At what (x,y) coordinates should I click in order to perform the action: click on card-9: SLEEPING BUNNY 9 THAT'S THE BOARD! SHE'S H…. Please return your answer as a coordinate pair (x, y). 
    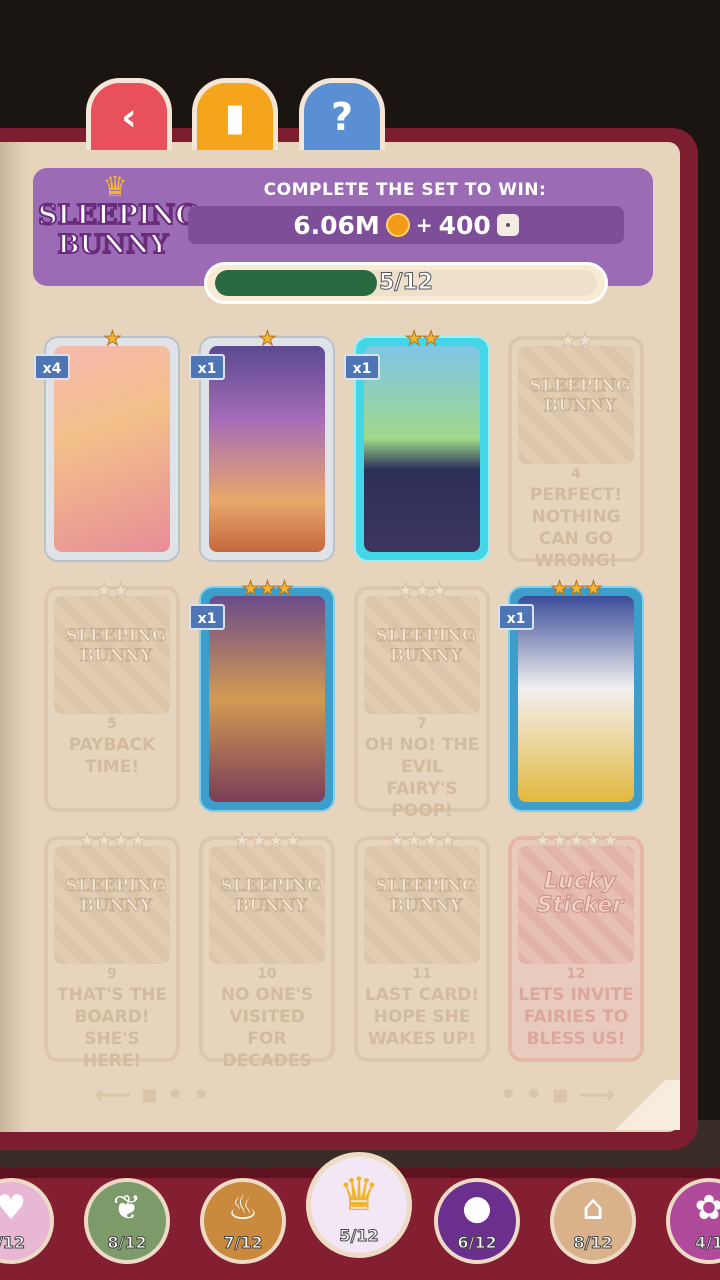
    Looking at the image, I should click on (112, 949).